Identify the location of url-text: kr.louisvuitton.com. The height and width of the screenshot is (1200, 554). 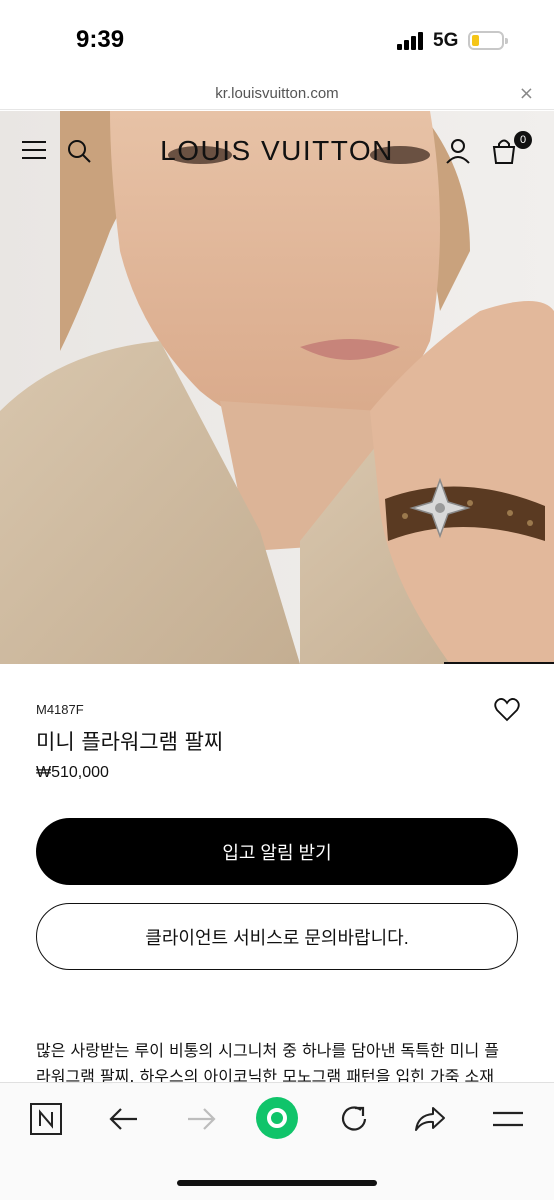
(277, 93).